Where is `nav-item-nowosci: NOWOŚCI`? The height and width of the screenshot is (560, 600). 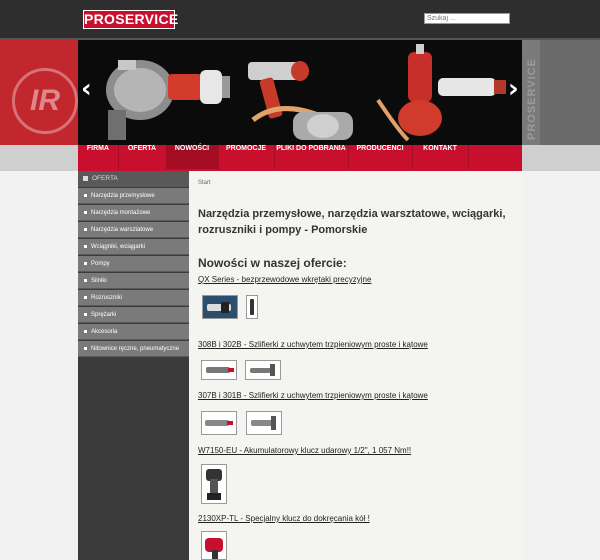
nav-item-nowosci: NOWOŚCI is located at coordinates (192, 157).